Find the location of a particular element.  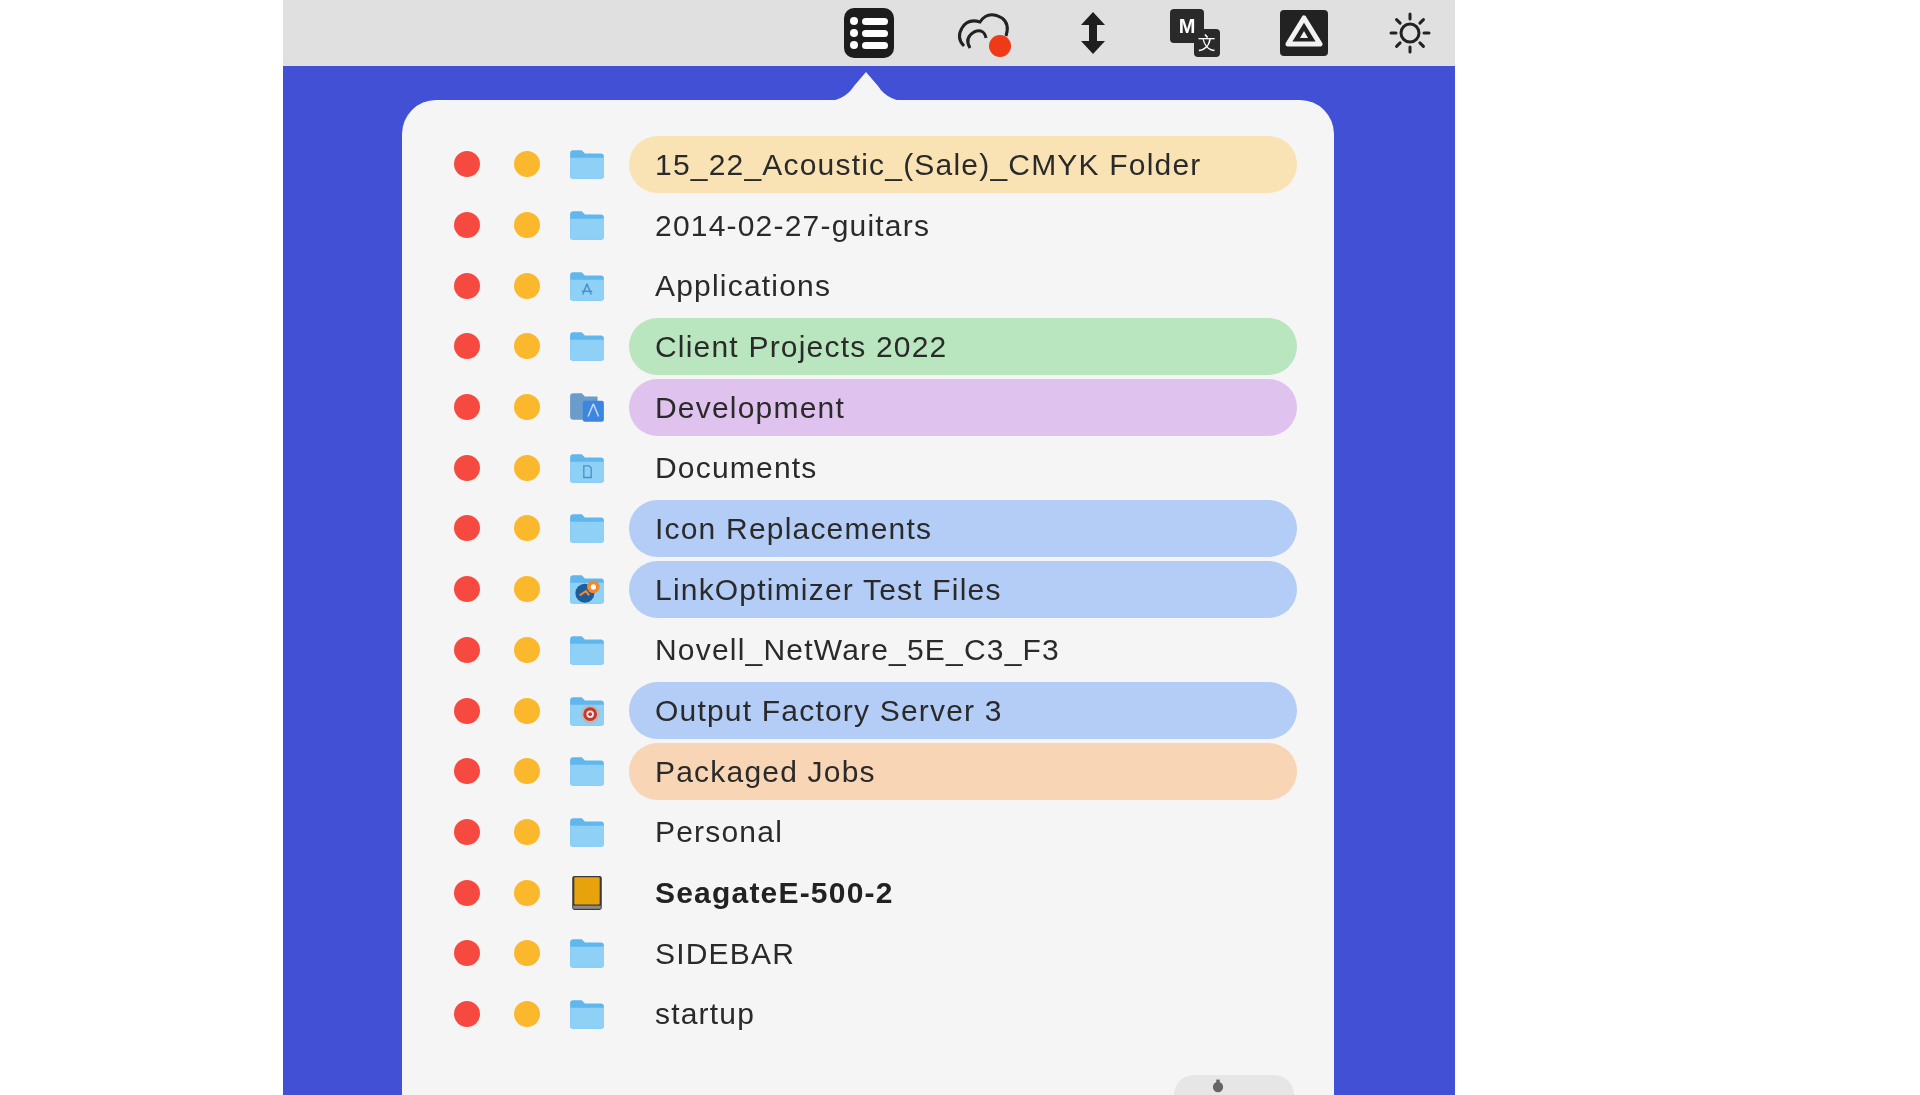

folder-item: Personal is located at coordinates (963, 832).